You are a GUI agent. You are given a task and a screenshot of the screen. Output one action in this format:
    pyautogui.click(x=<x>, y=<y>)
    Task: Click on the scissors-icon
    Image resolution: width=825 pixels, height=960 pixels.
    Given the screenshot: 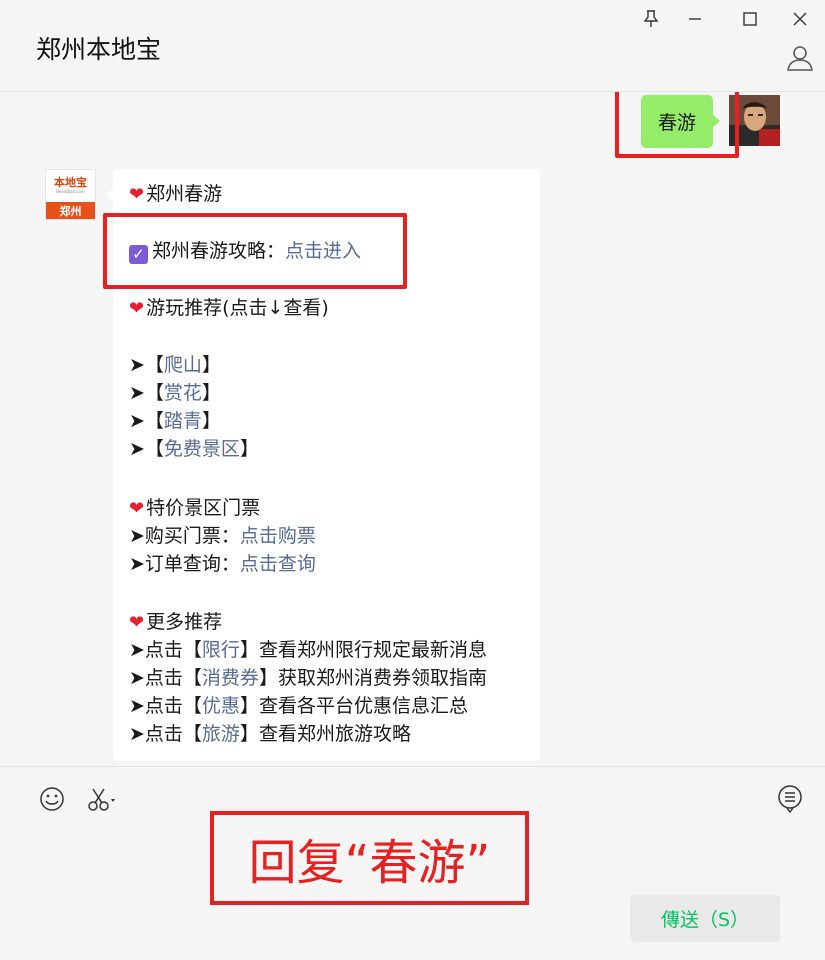 What is the action you would take?
    pyautogui.click(x=102, y=799)
    